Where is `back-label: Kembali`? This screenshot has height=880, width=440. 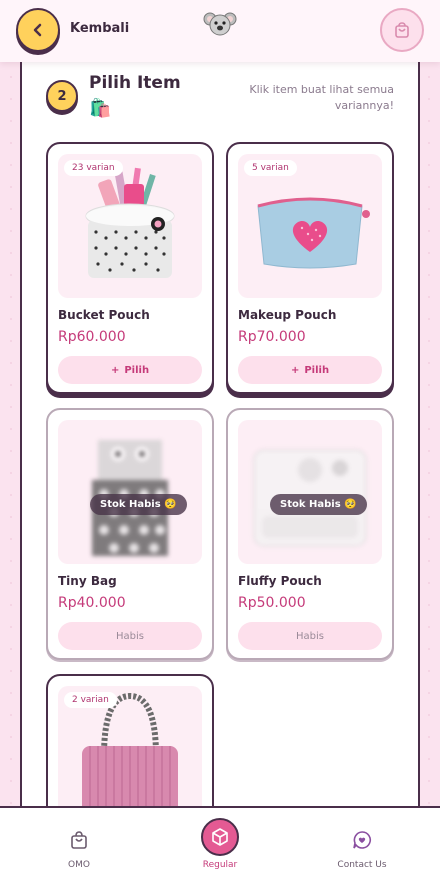
back-label: Kembali is located at coordinates (99, 28).